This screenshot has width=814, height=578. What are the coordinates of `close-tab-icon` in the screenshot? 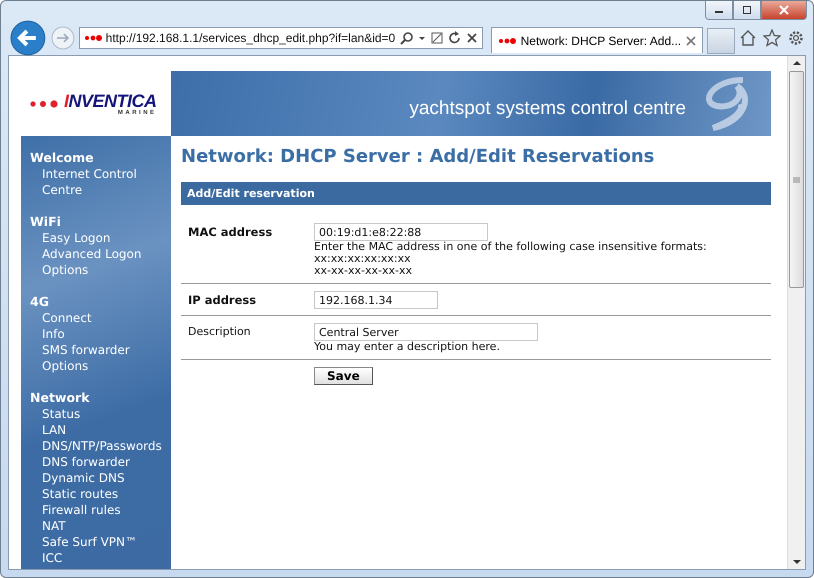 It's located at (691, 41).